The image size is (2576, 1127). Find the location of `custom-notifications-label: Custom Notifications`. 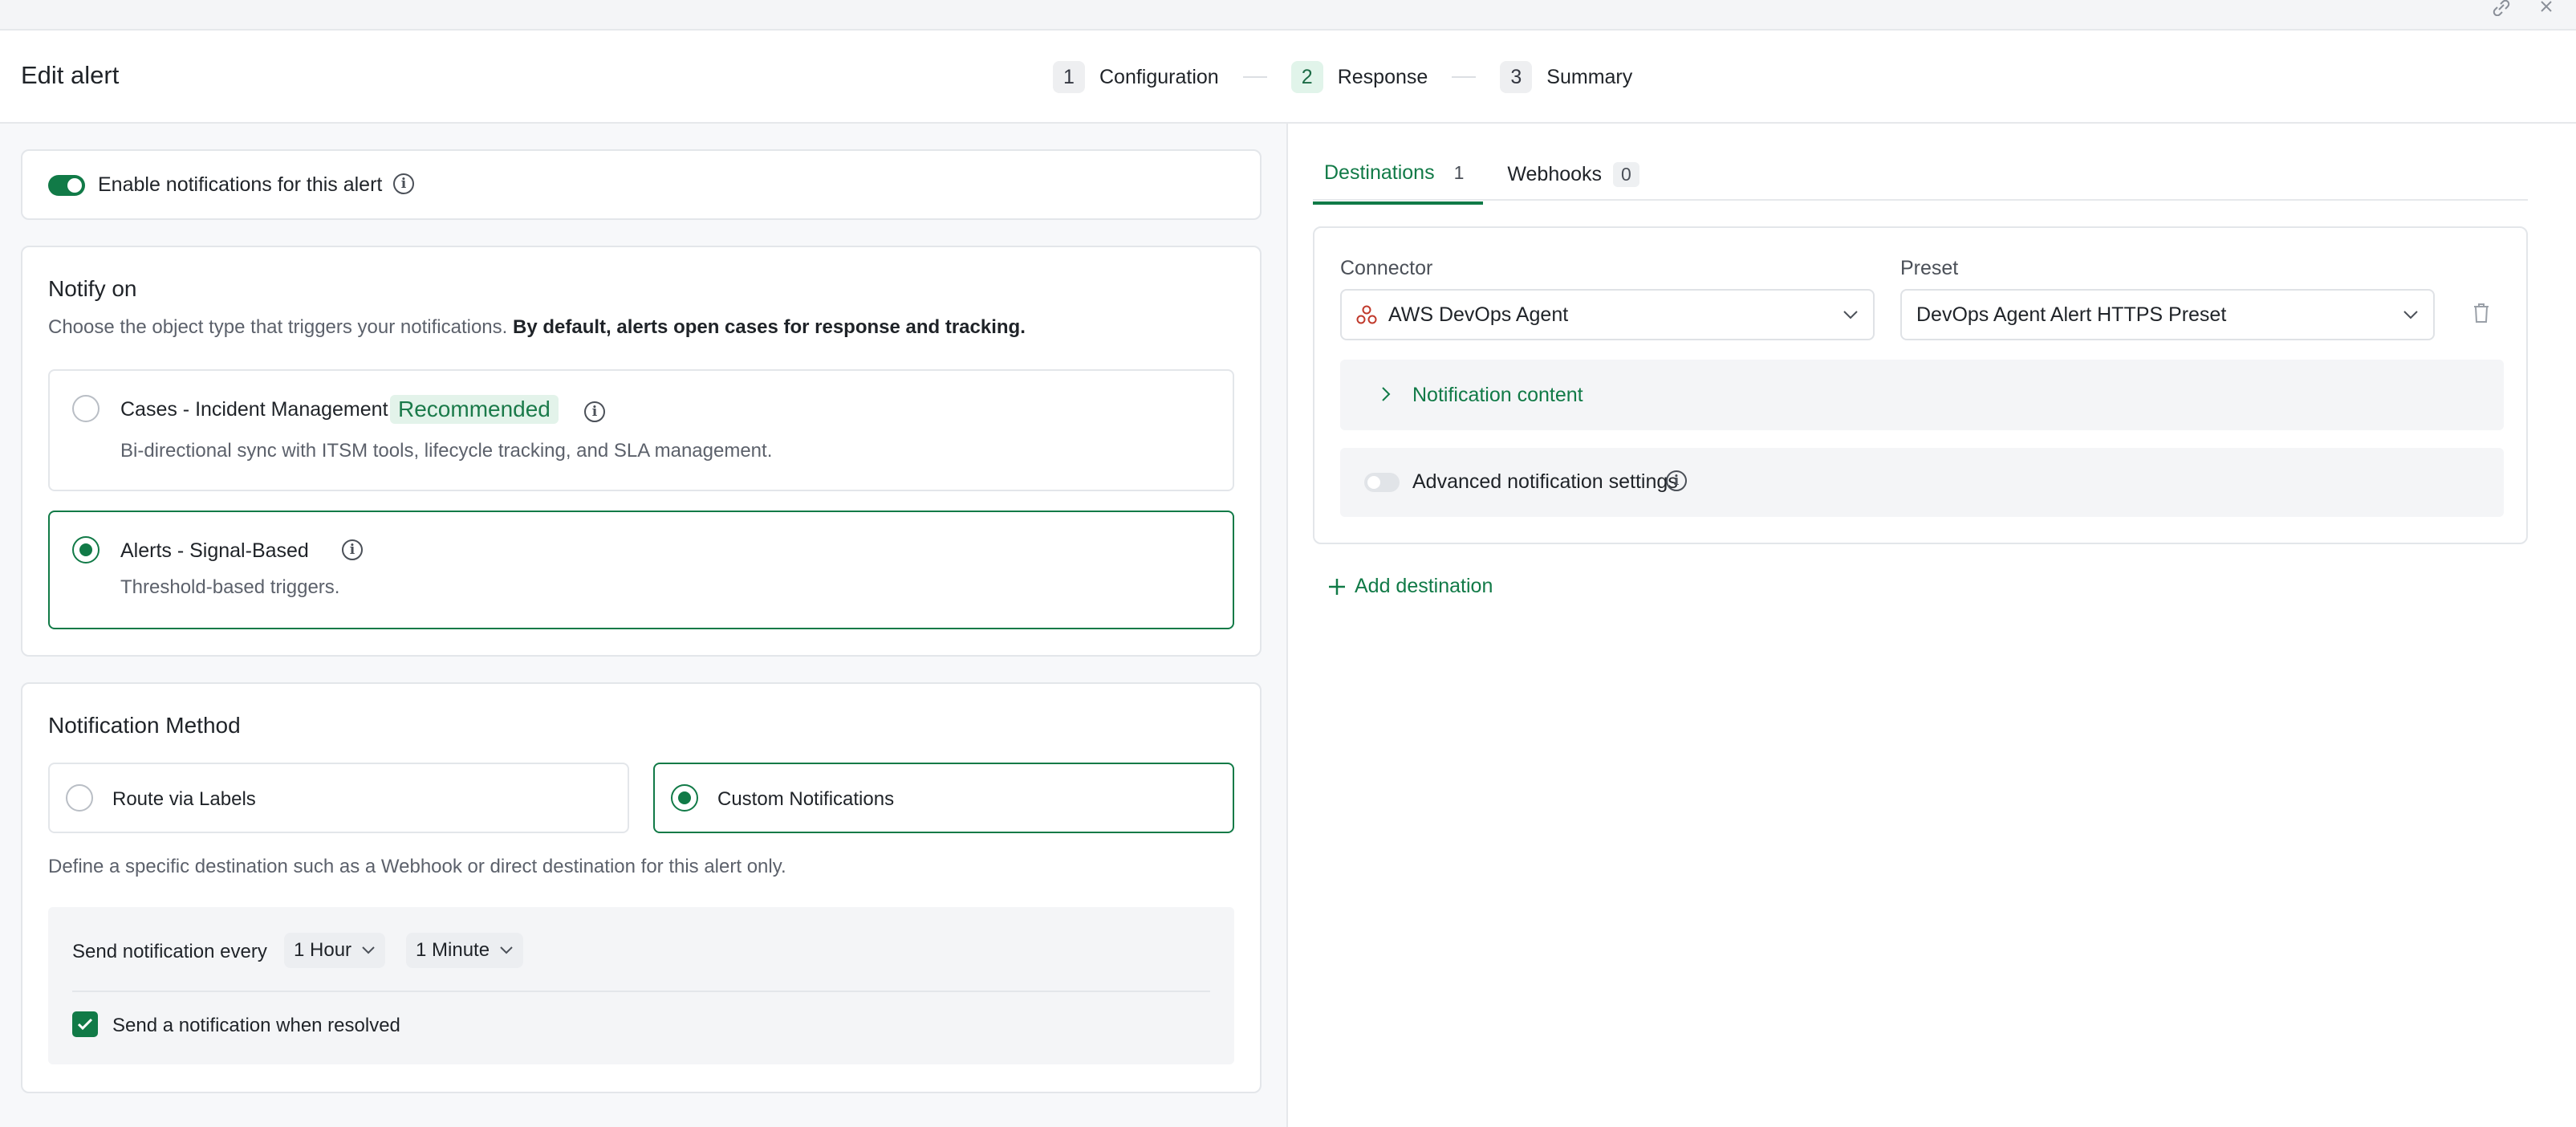

custom-notifications-label: Custom Notifications is located at coordinates (806, 799).